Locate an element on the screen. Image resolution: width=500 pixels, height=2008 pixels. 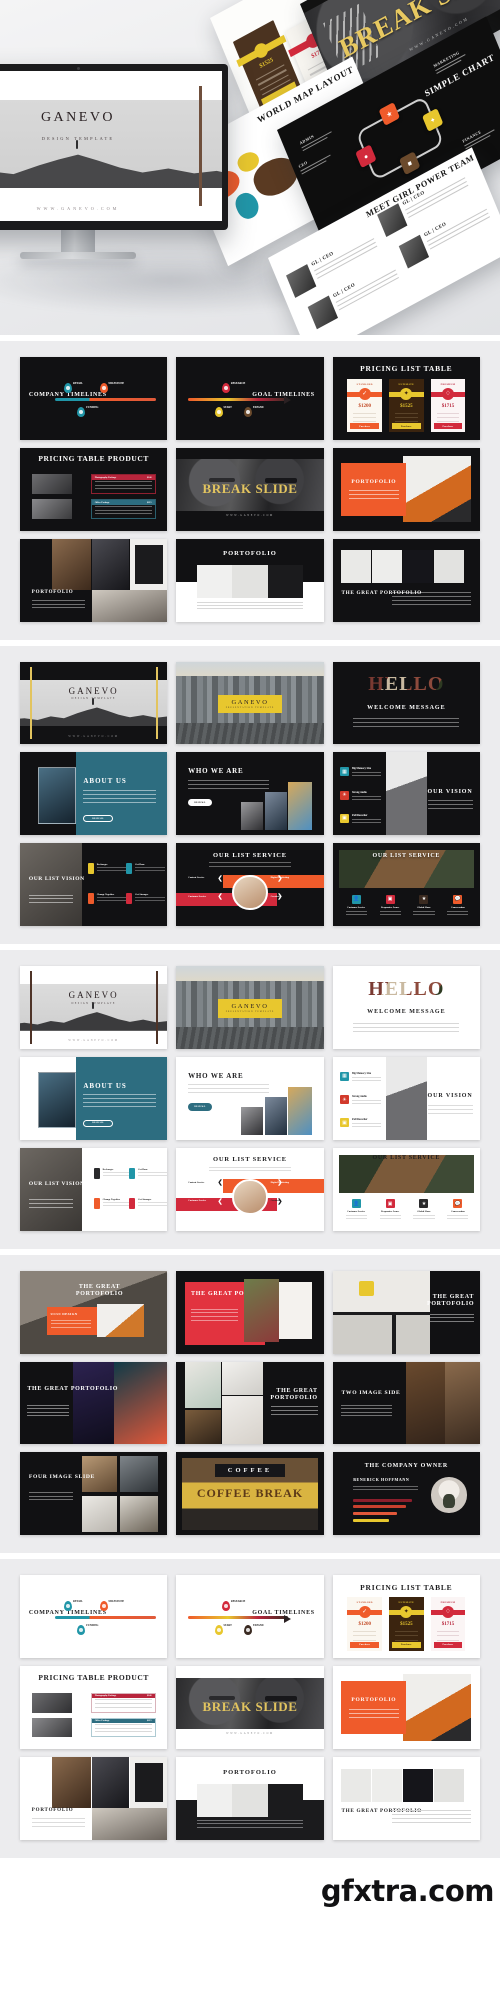
row-label: Office Package is located at coordinates (102, 502).